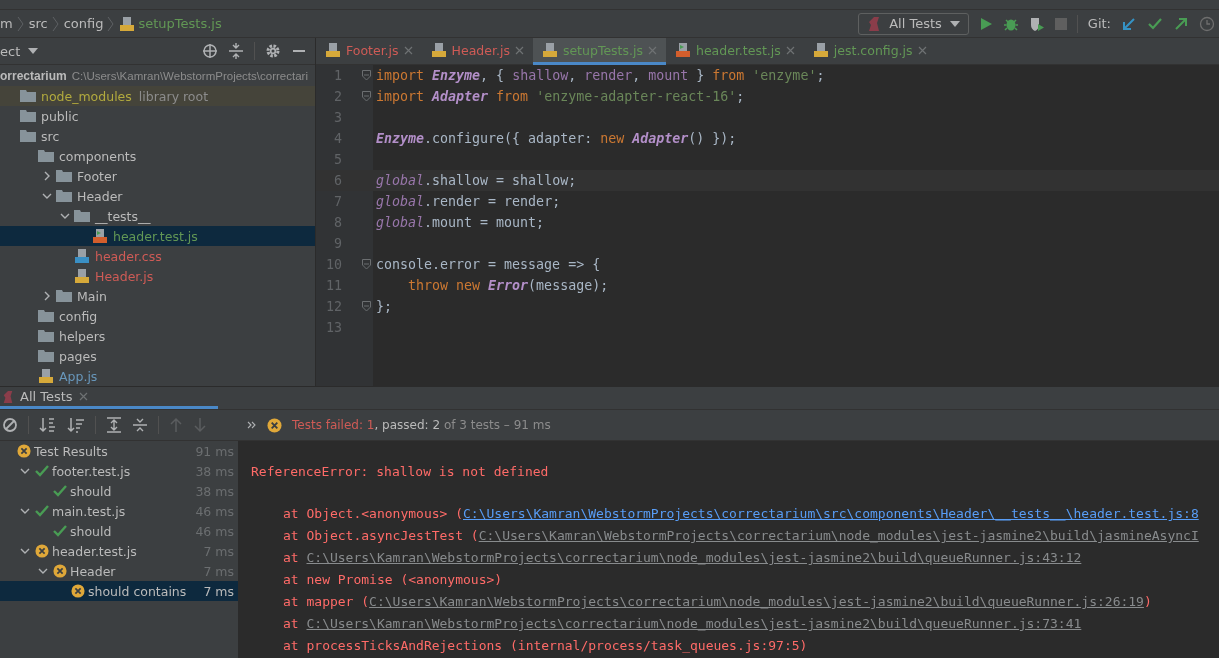  What do you see at coordinates (19, 51) in the screenshot?
I see `project-view-dropdown: ect` at bounding box center [19, 51].